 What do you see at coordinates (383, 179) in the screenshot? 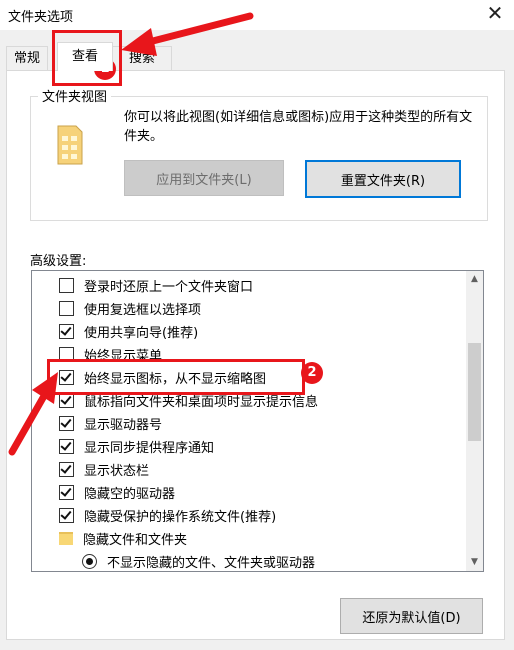
I see `reset-folders-button: 重置文件夹(R)` at bounding box center [383, 179].